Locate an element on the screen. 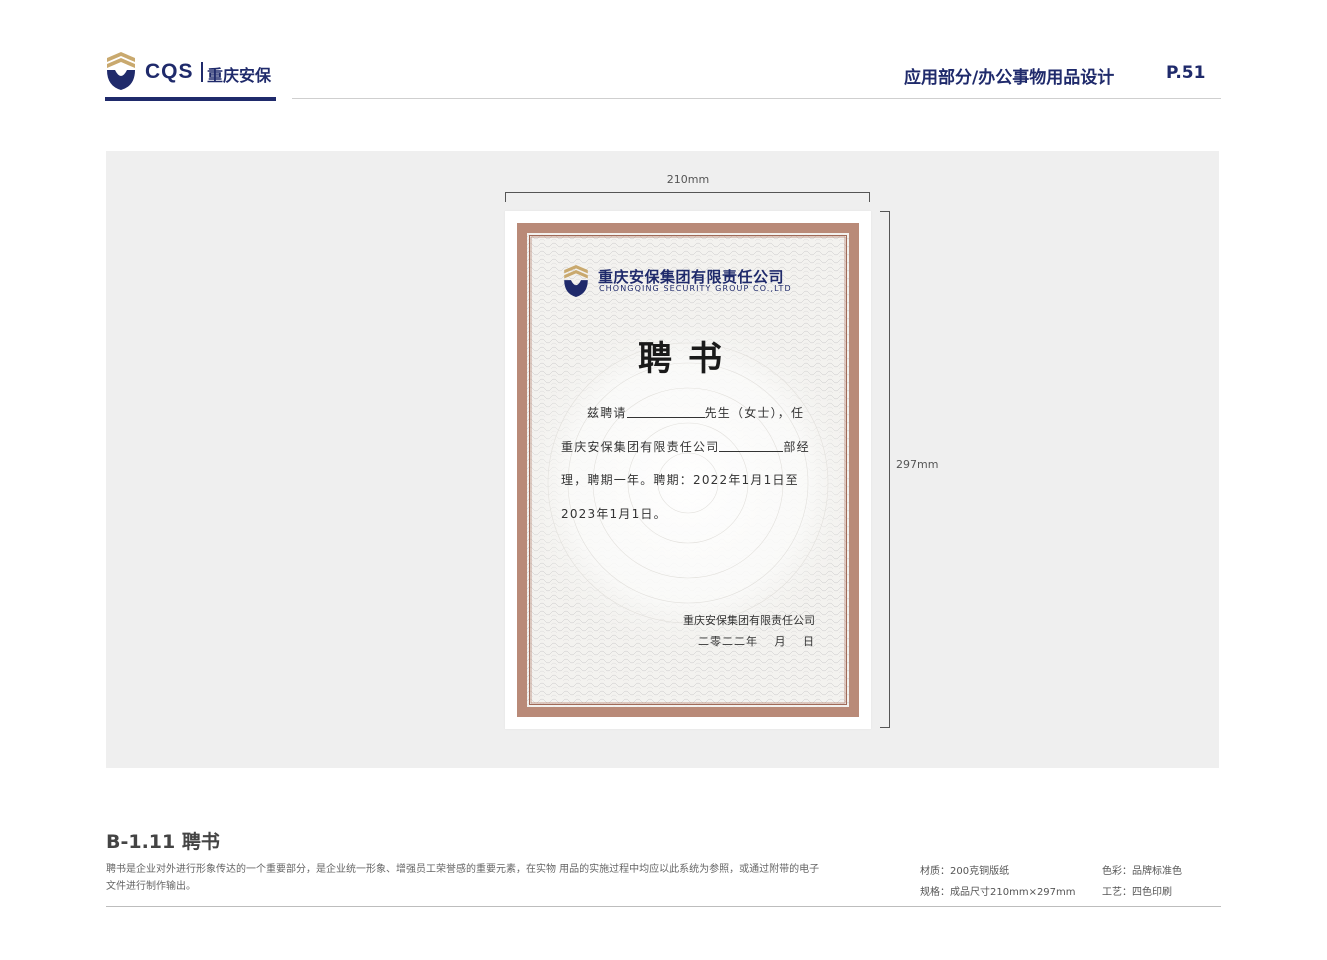 The height and width of the screenshot is (960, 1327). section-title: 应用部分/办公事物用品设计 is located at coordinates (1009, 78).